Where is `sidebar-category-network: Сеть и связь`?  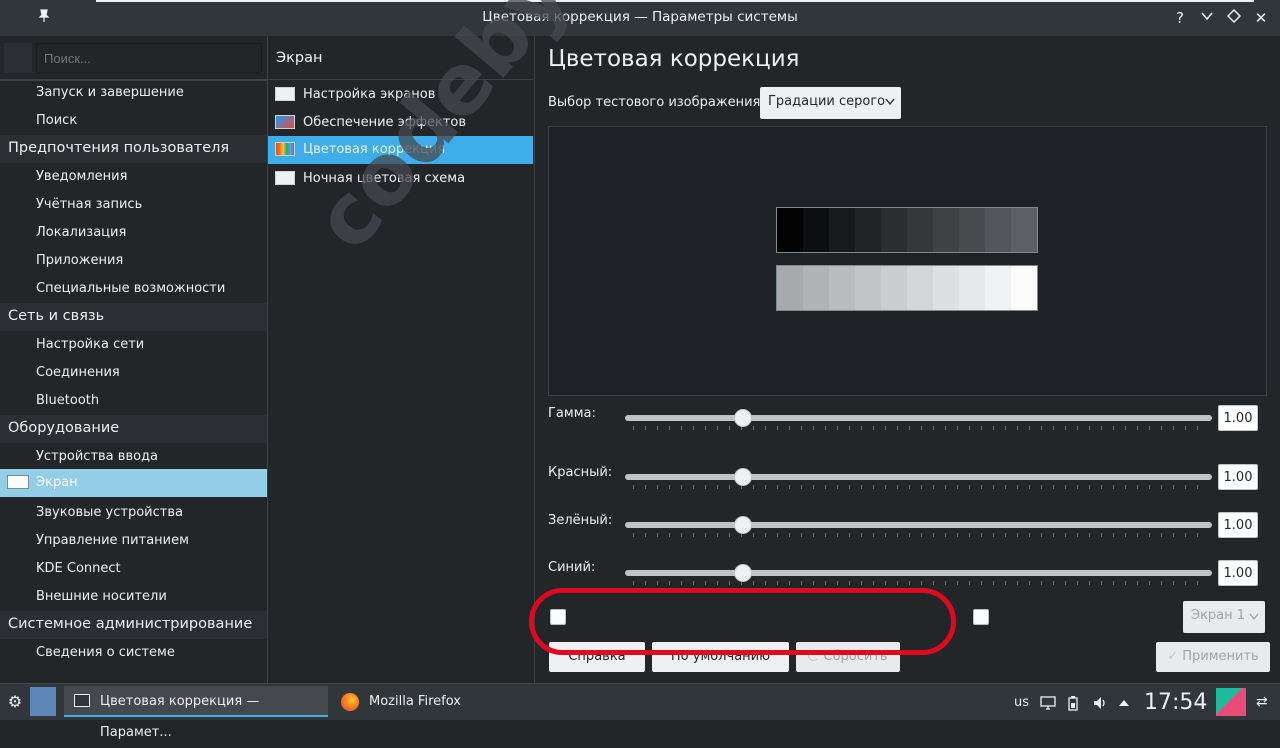 sidebar-category-network: Сеть и связь is located at coordinates (133, 317).